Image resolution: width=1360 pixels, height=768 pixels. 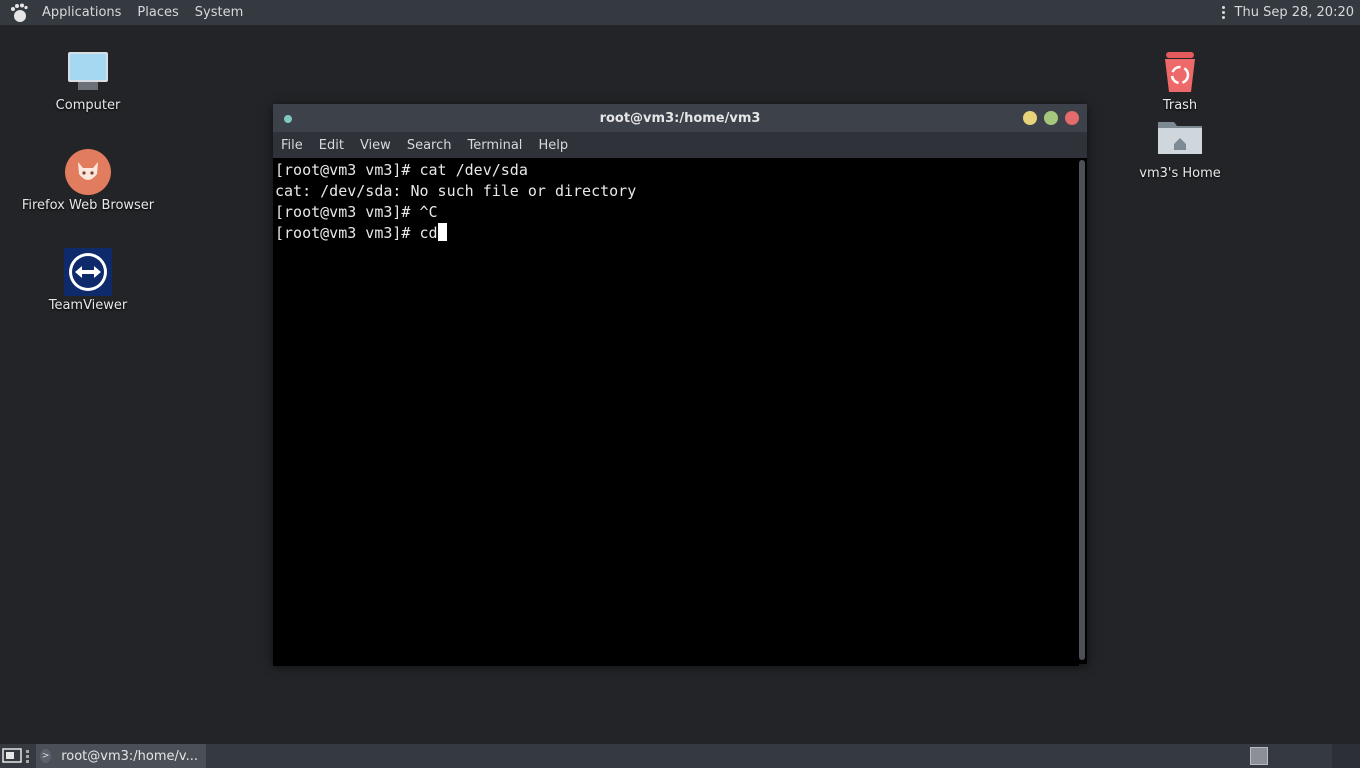 I want to click on window-title: root@vm3:/home/vm3, so click(x=680, y=118).